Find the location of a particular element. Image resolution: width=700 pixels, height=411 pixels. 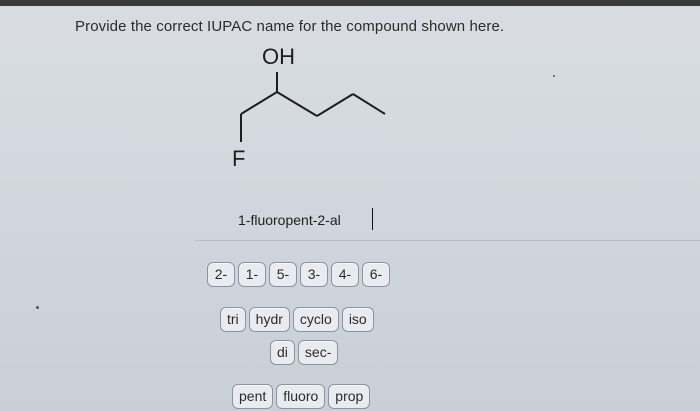

answer-input is located at coordinates (308, 220).